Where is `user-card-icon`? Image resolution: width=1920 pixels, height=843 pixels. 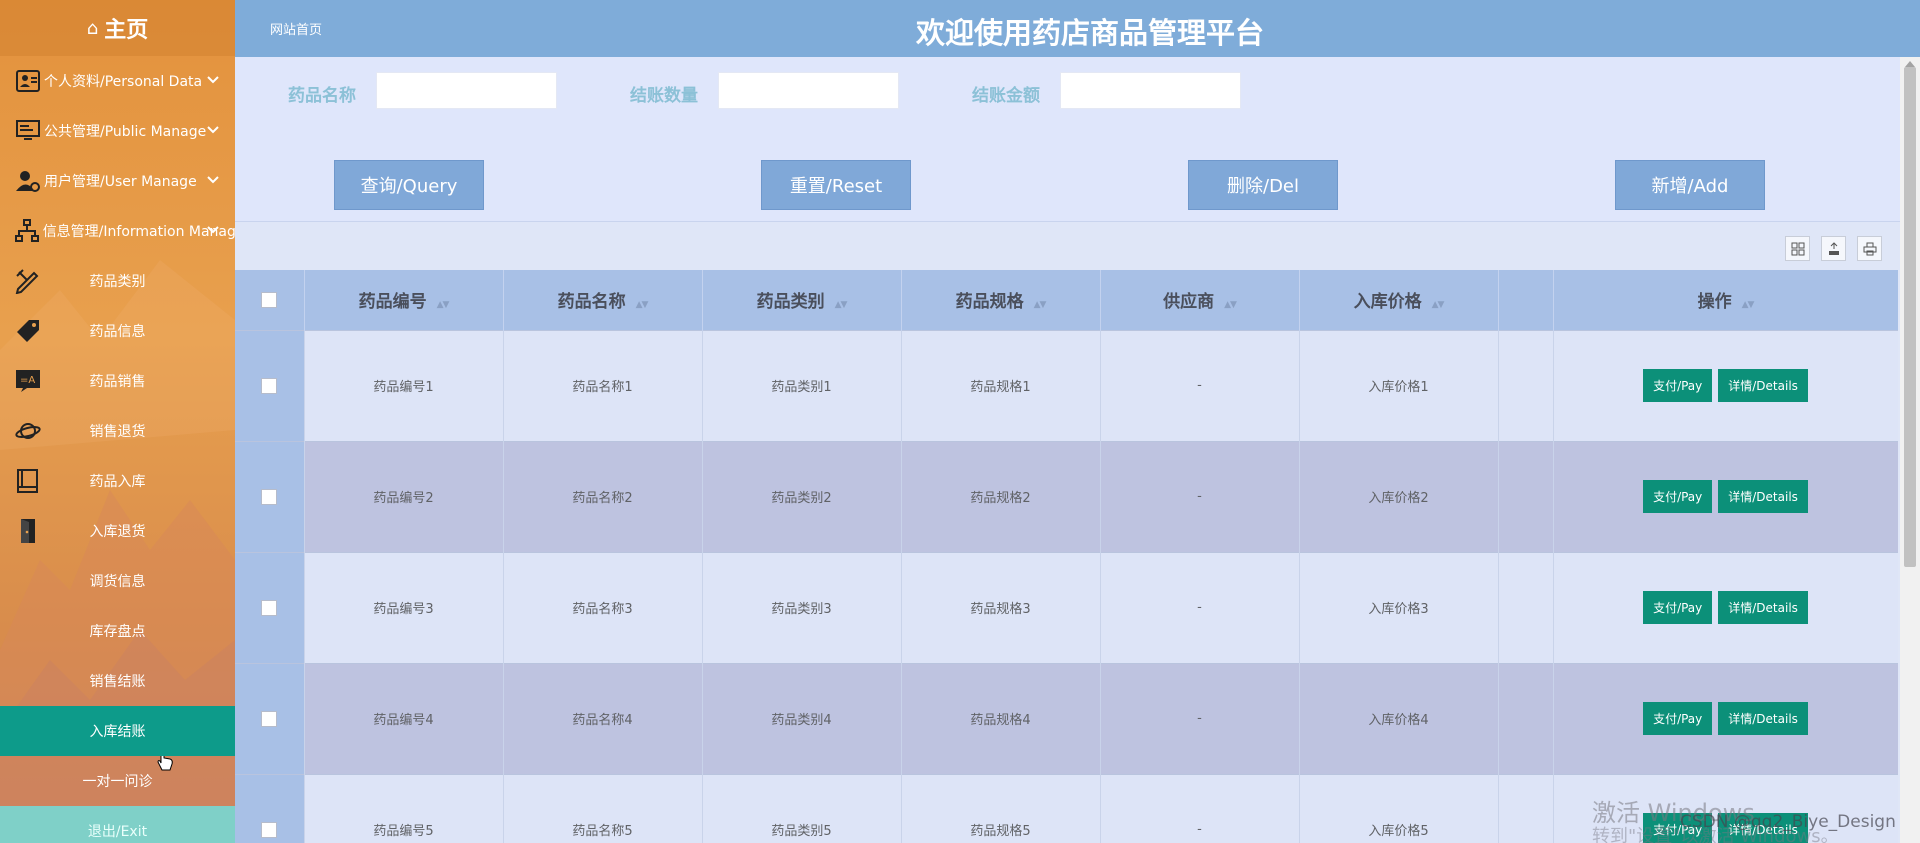 user-card-icon is located at coordinates (28, 81).